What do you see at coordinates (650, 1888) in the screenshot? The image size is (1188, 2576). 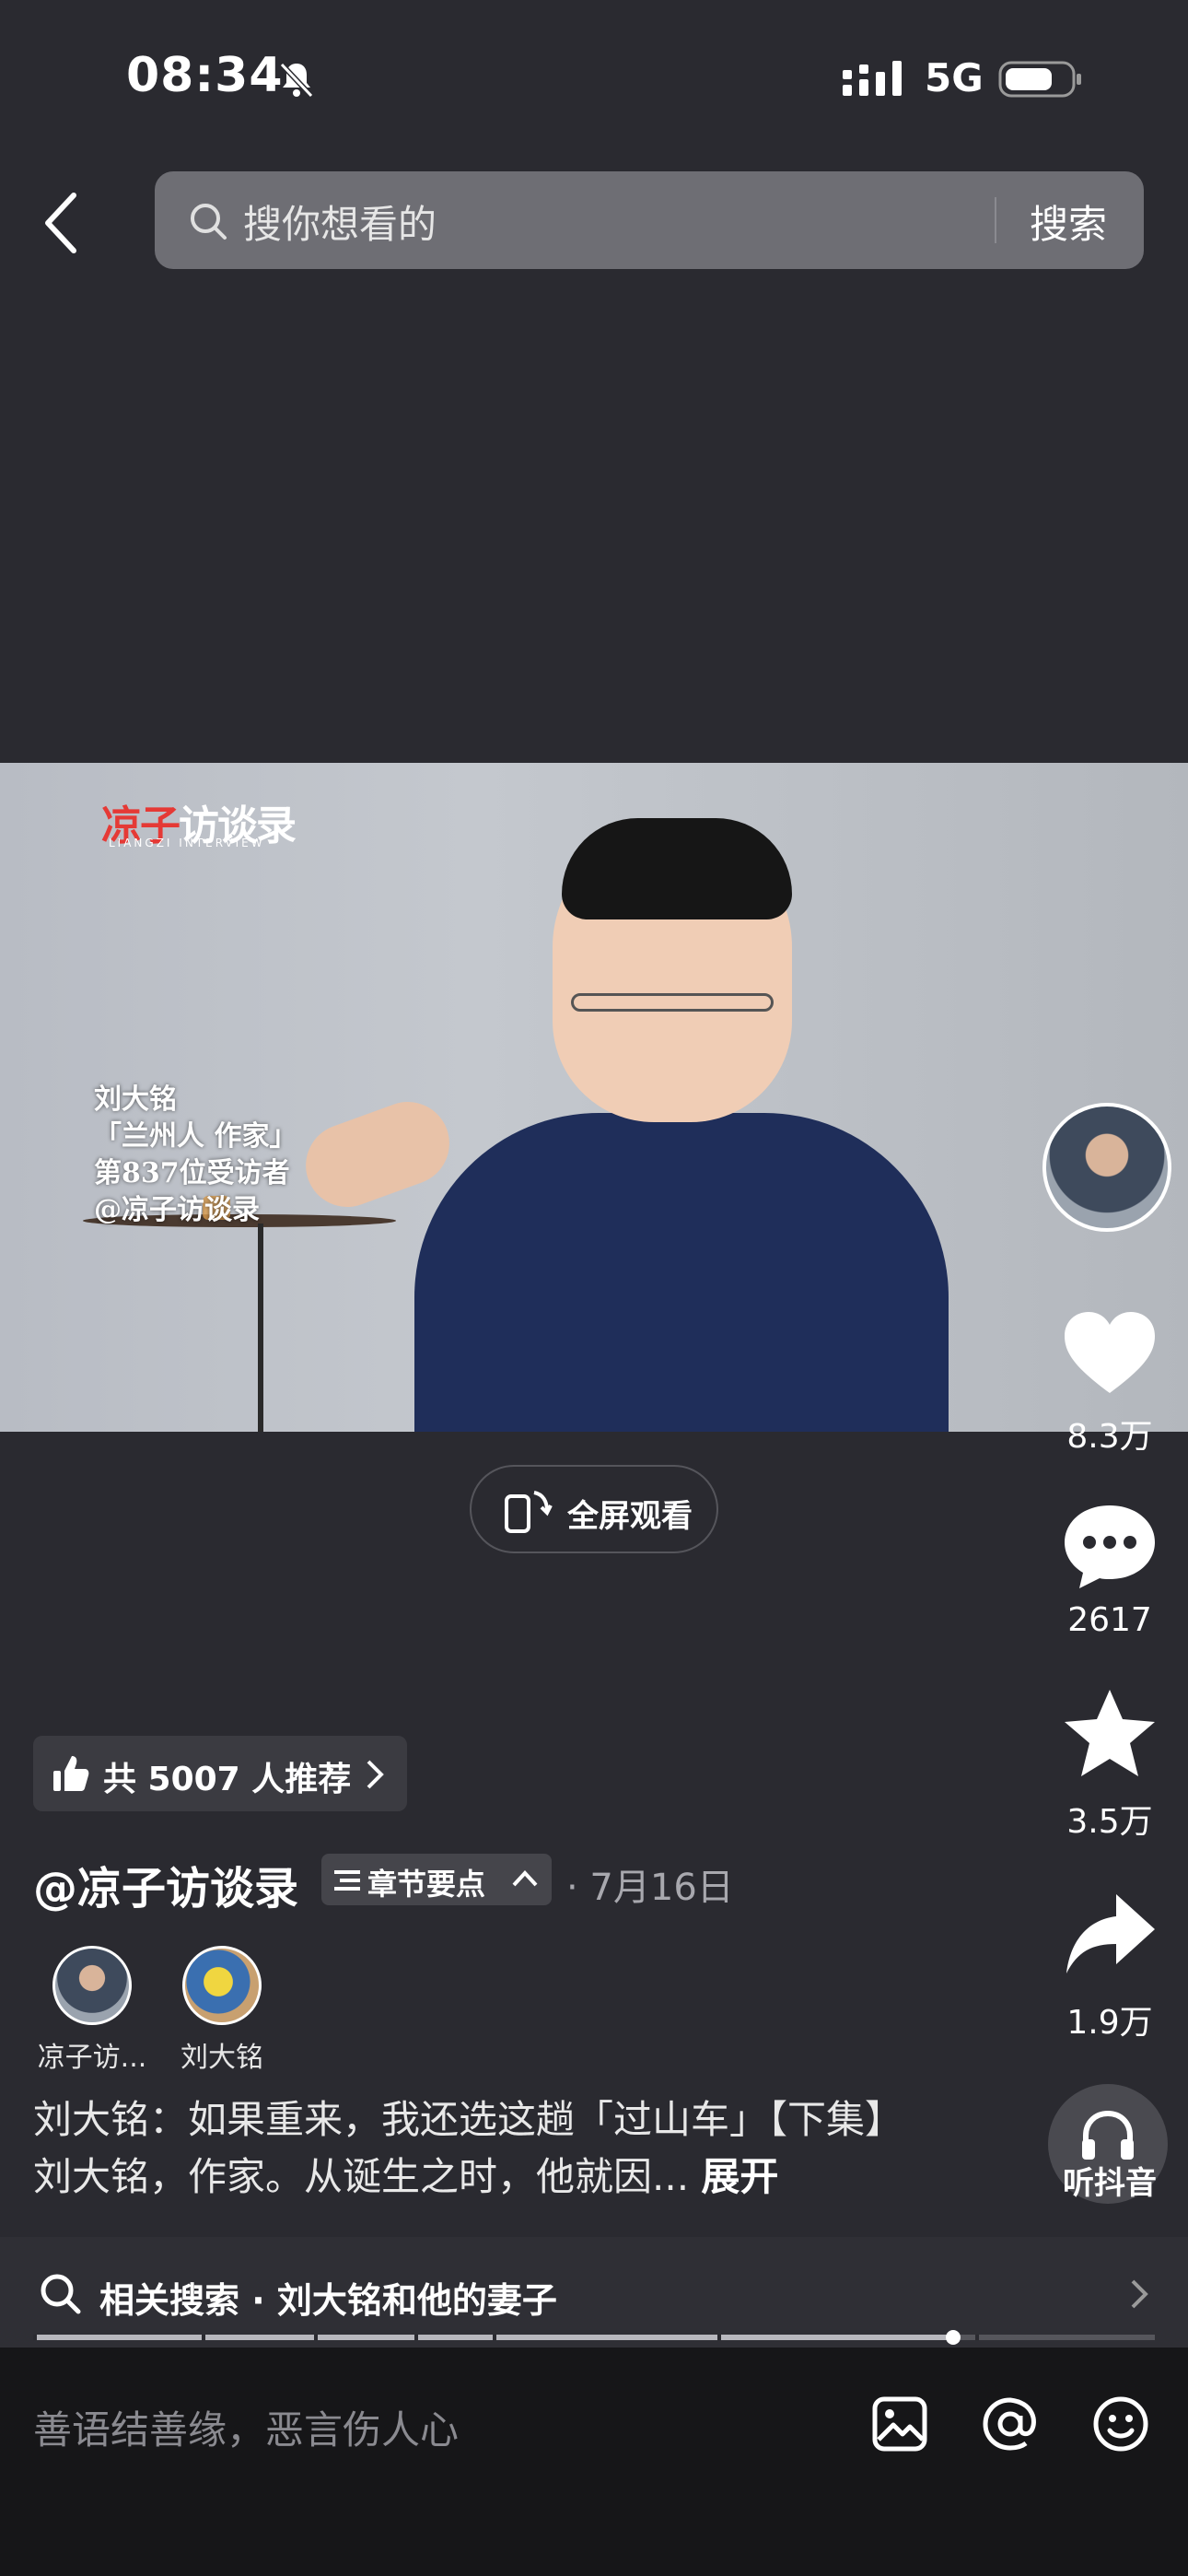 I see `post-date: · 7月16日` at bounding box center [650, 1888].